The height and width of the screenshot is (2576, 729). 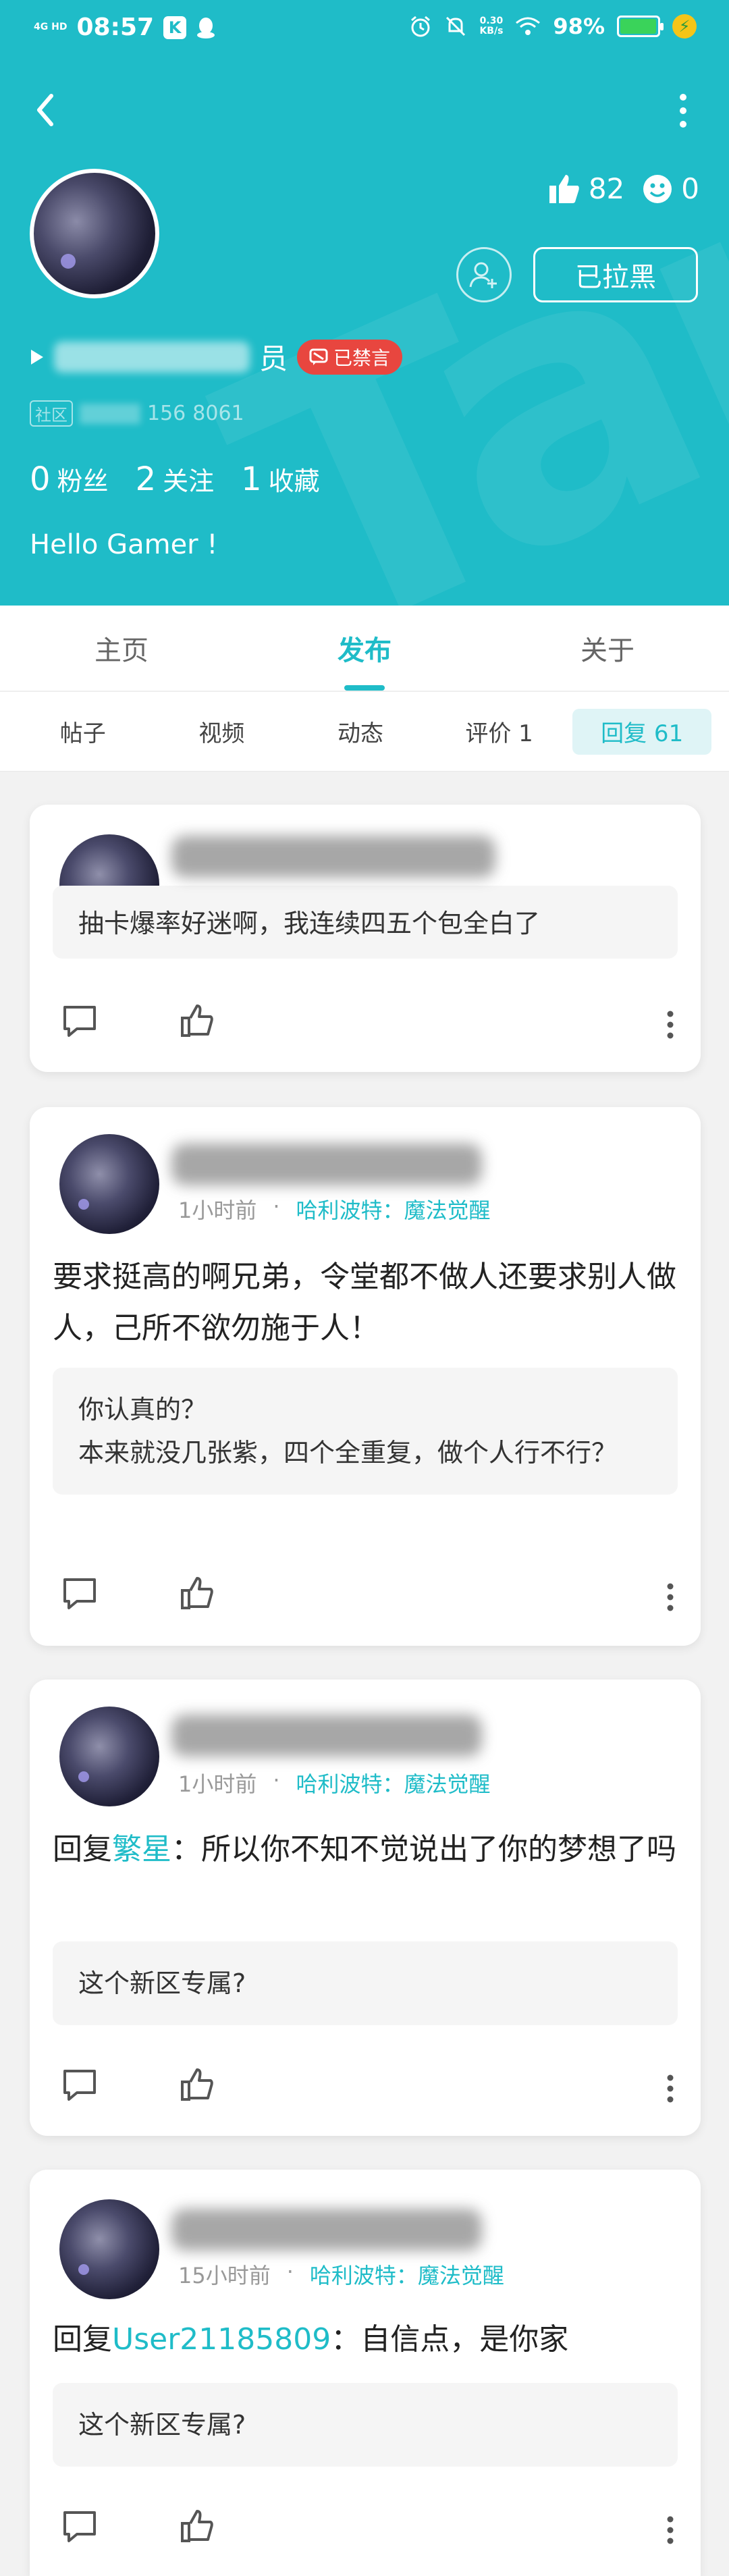 What do you see at coordinates (309, 924) in the screenshot?
I see `quote-text: 抽卡爆率好迷啊，我连续四五个包全白了` at bounding box center [309, 924].